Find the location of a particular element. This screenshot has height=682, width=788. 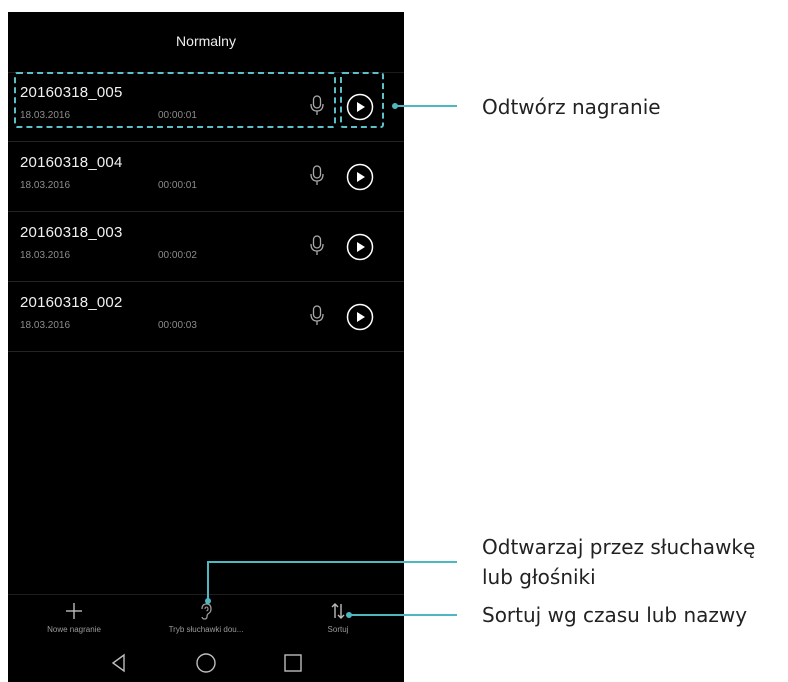

sort-icon is located at coordinates (338, 611).